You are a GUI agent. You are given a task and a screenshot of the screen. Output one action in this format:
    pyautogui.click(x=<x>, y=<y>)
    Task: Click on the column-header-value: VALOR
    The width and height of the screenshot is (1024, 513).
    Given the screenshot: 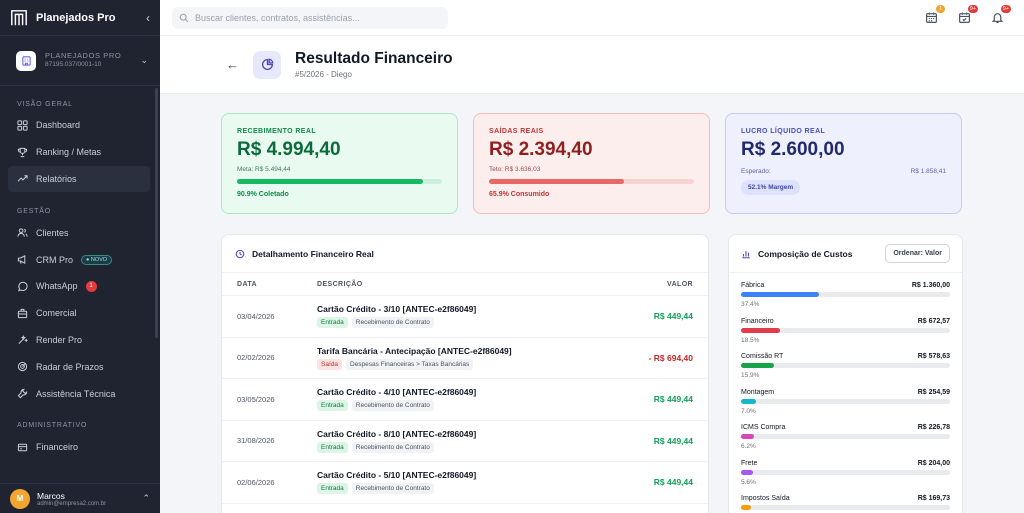 What is the action you would take?
    pyautogui.click(x=648, y=284)
    